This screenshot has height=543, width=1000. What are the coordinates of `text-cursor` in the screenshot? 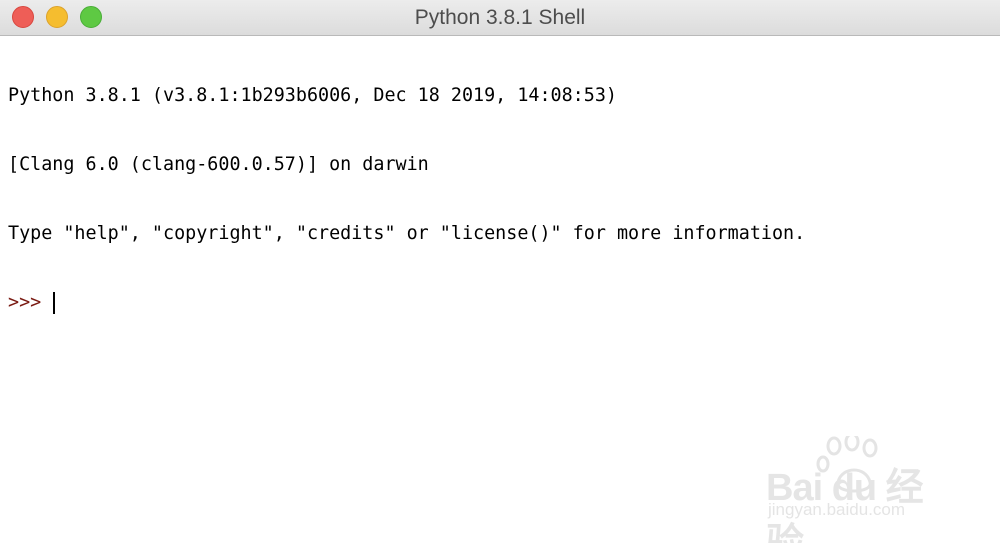 It's located at (54, 302).